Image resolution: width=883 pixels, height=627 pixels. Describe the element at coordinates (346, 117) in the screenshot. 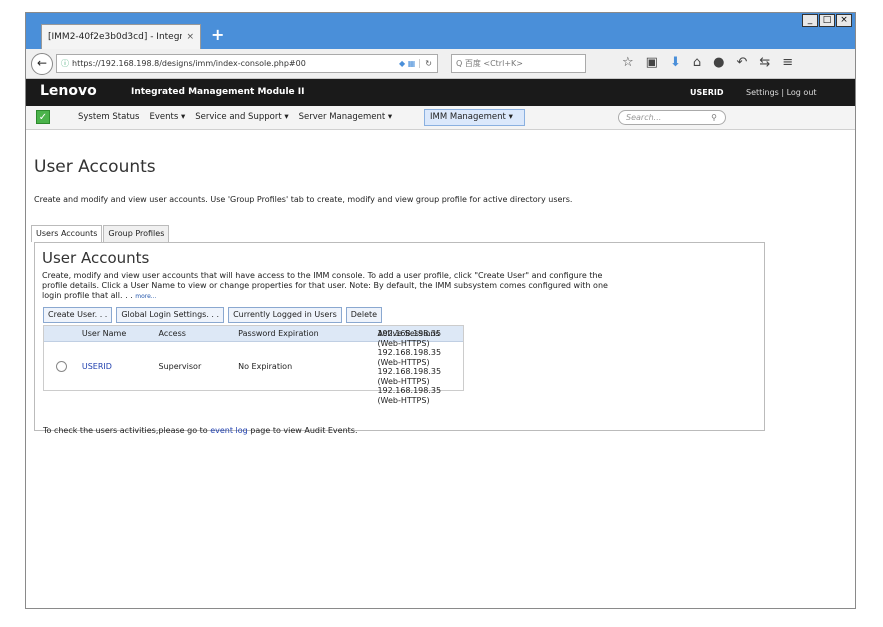

I see `menu-server-management: Server Management ▾` at that location.